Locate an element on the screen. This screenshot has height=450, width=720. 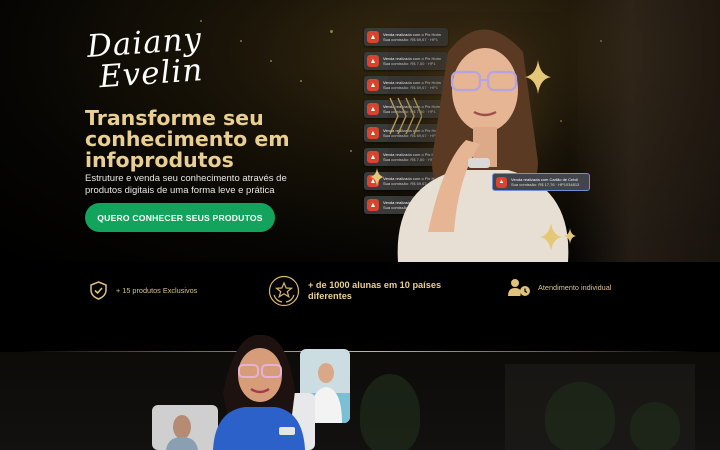
feature-students-label: + de 1000 alunas em 10 países diferentes is located at coordinates (375, 290).